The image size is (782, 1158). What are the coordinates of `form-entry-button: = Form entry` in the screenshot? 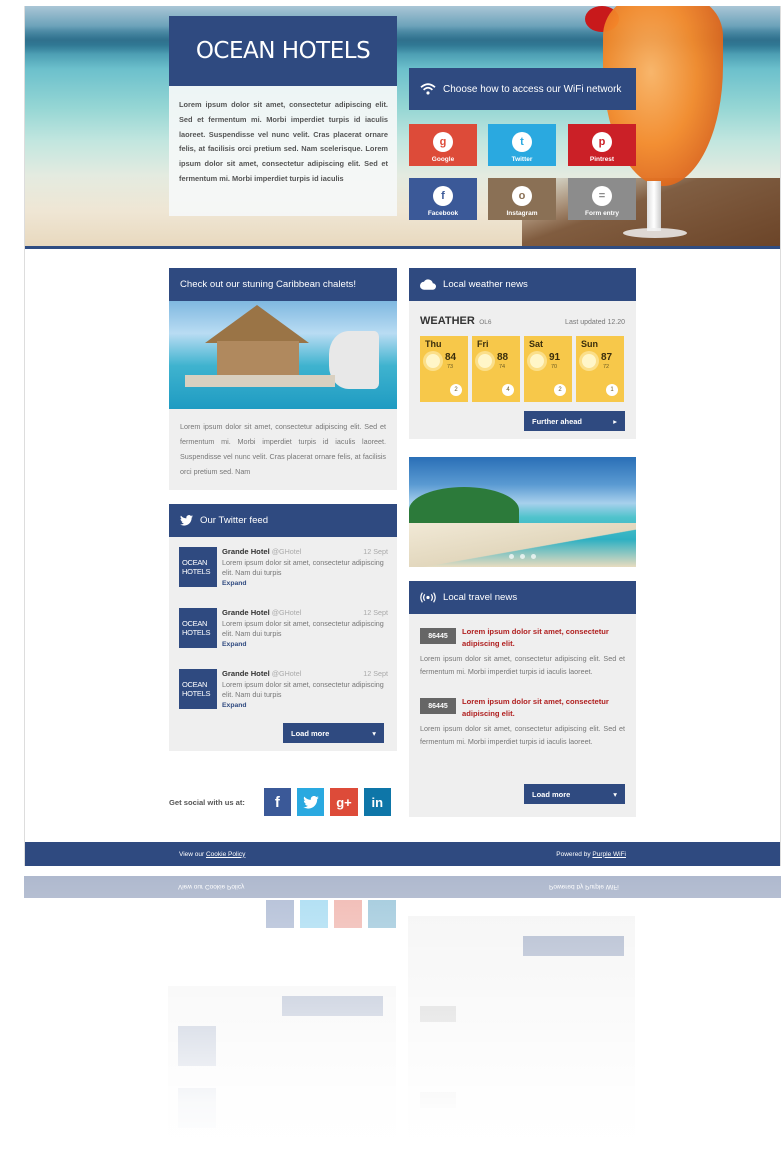 It's located at (602, 199).